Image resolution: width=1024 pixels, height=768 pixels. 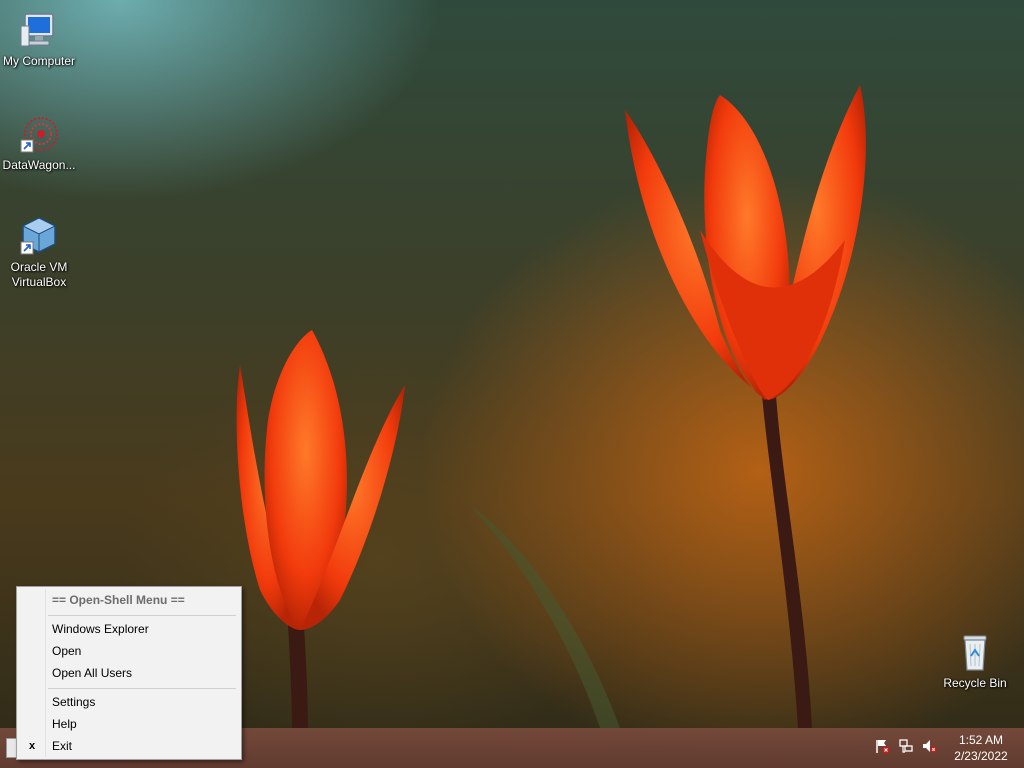 What do you see at coordinates (129, 724) in the screenshot?
I see `menu-item-help: Help` at bounding box center [129, 724].